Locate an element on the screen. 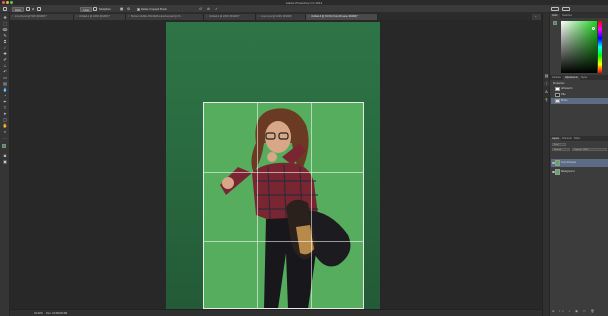  blend-mode-dropdown: Normal is located at coordinates (561, 149).